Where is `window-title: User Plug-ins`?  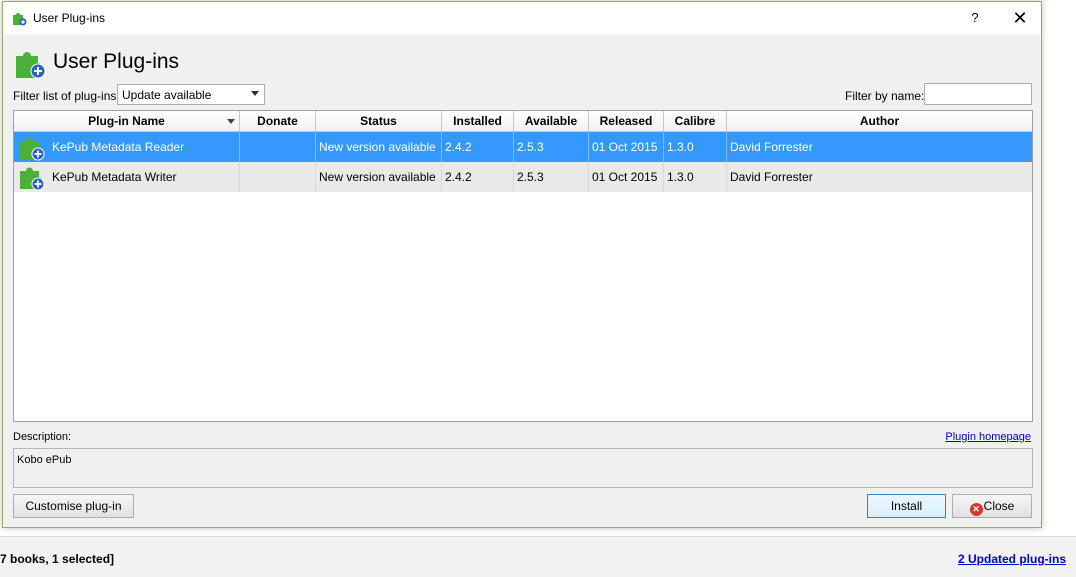 window-title: User Plug-ins is located at coordinates (69, 18).